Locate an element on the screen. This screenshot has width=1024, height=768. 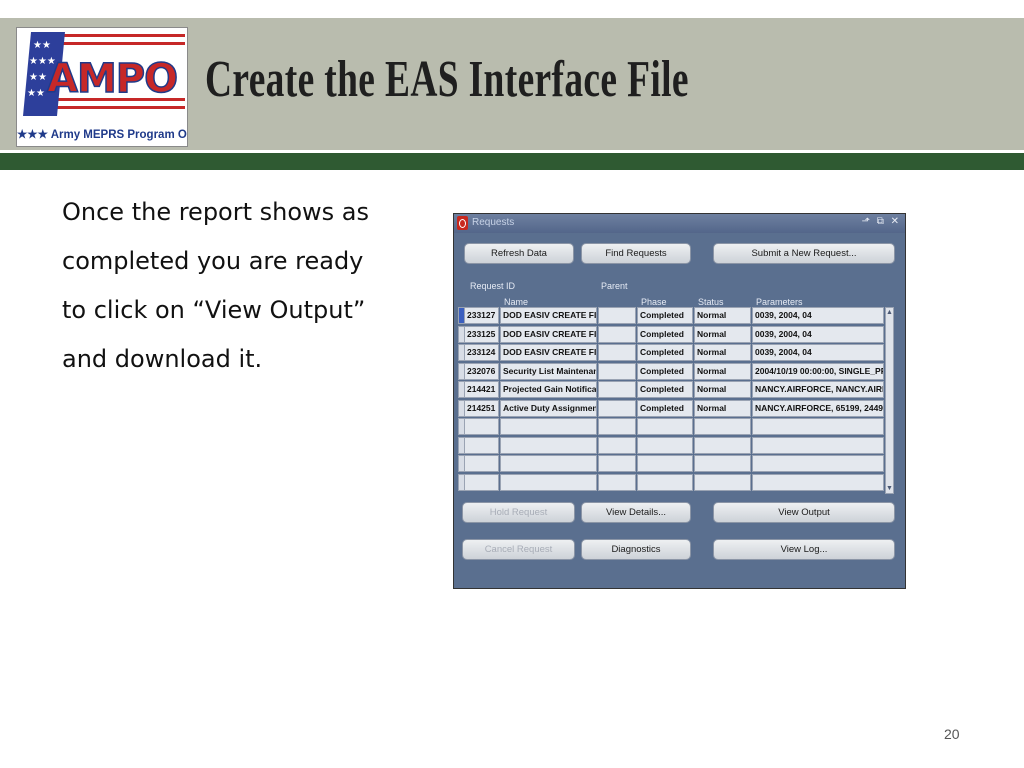
instruction-line: completed you are ready is located at coordinates (213, 261).